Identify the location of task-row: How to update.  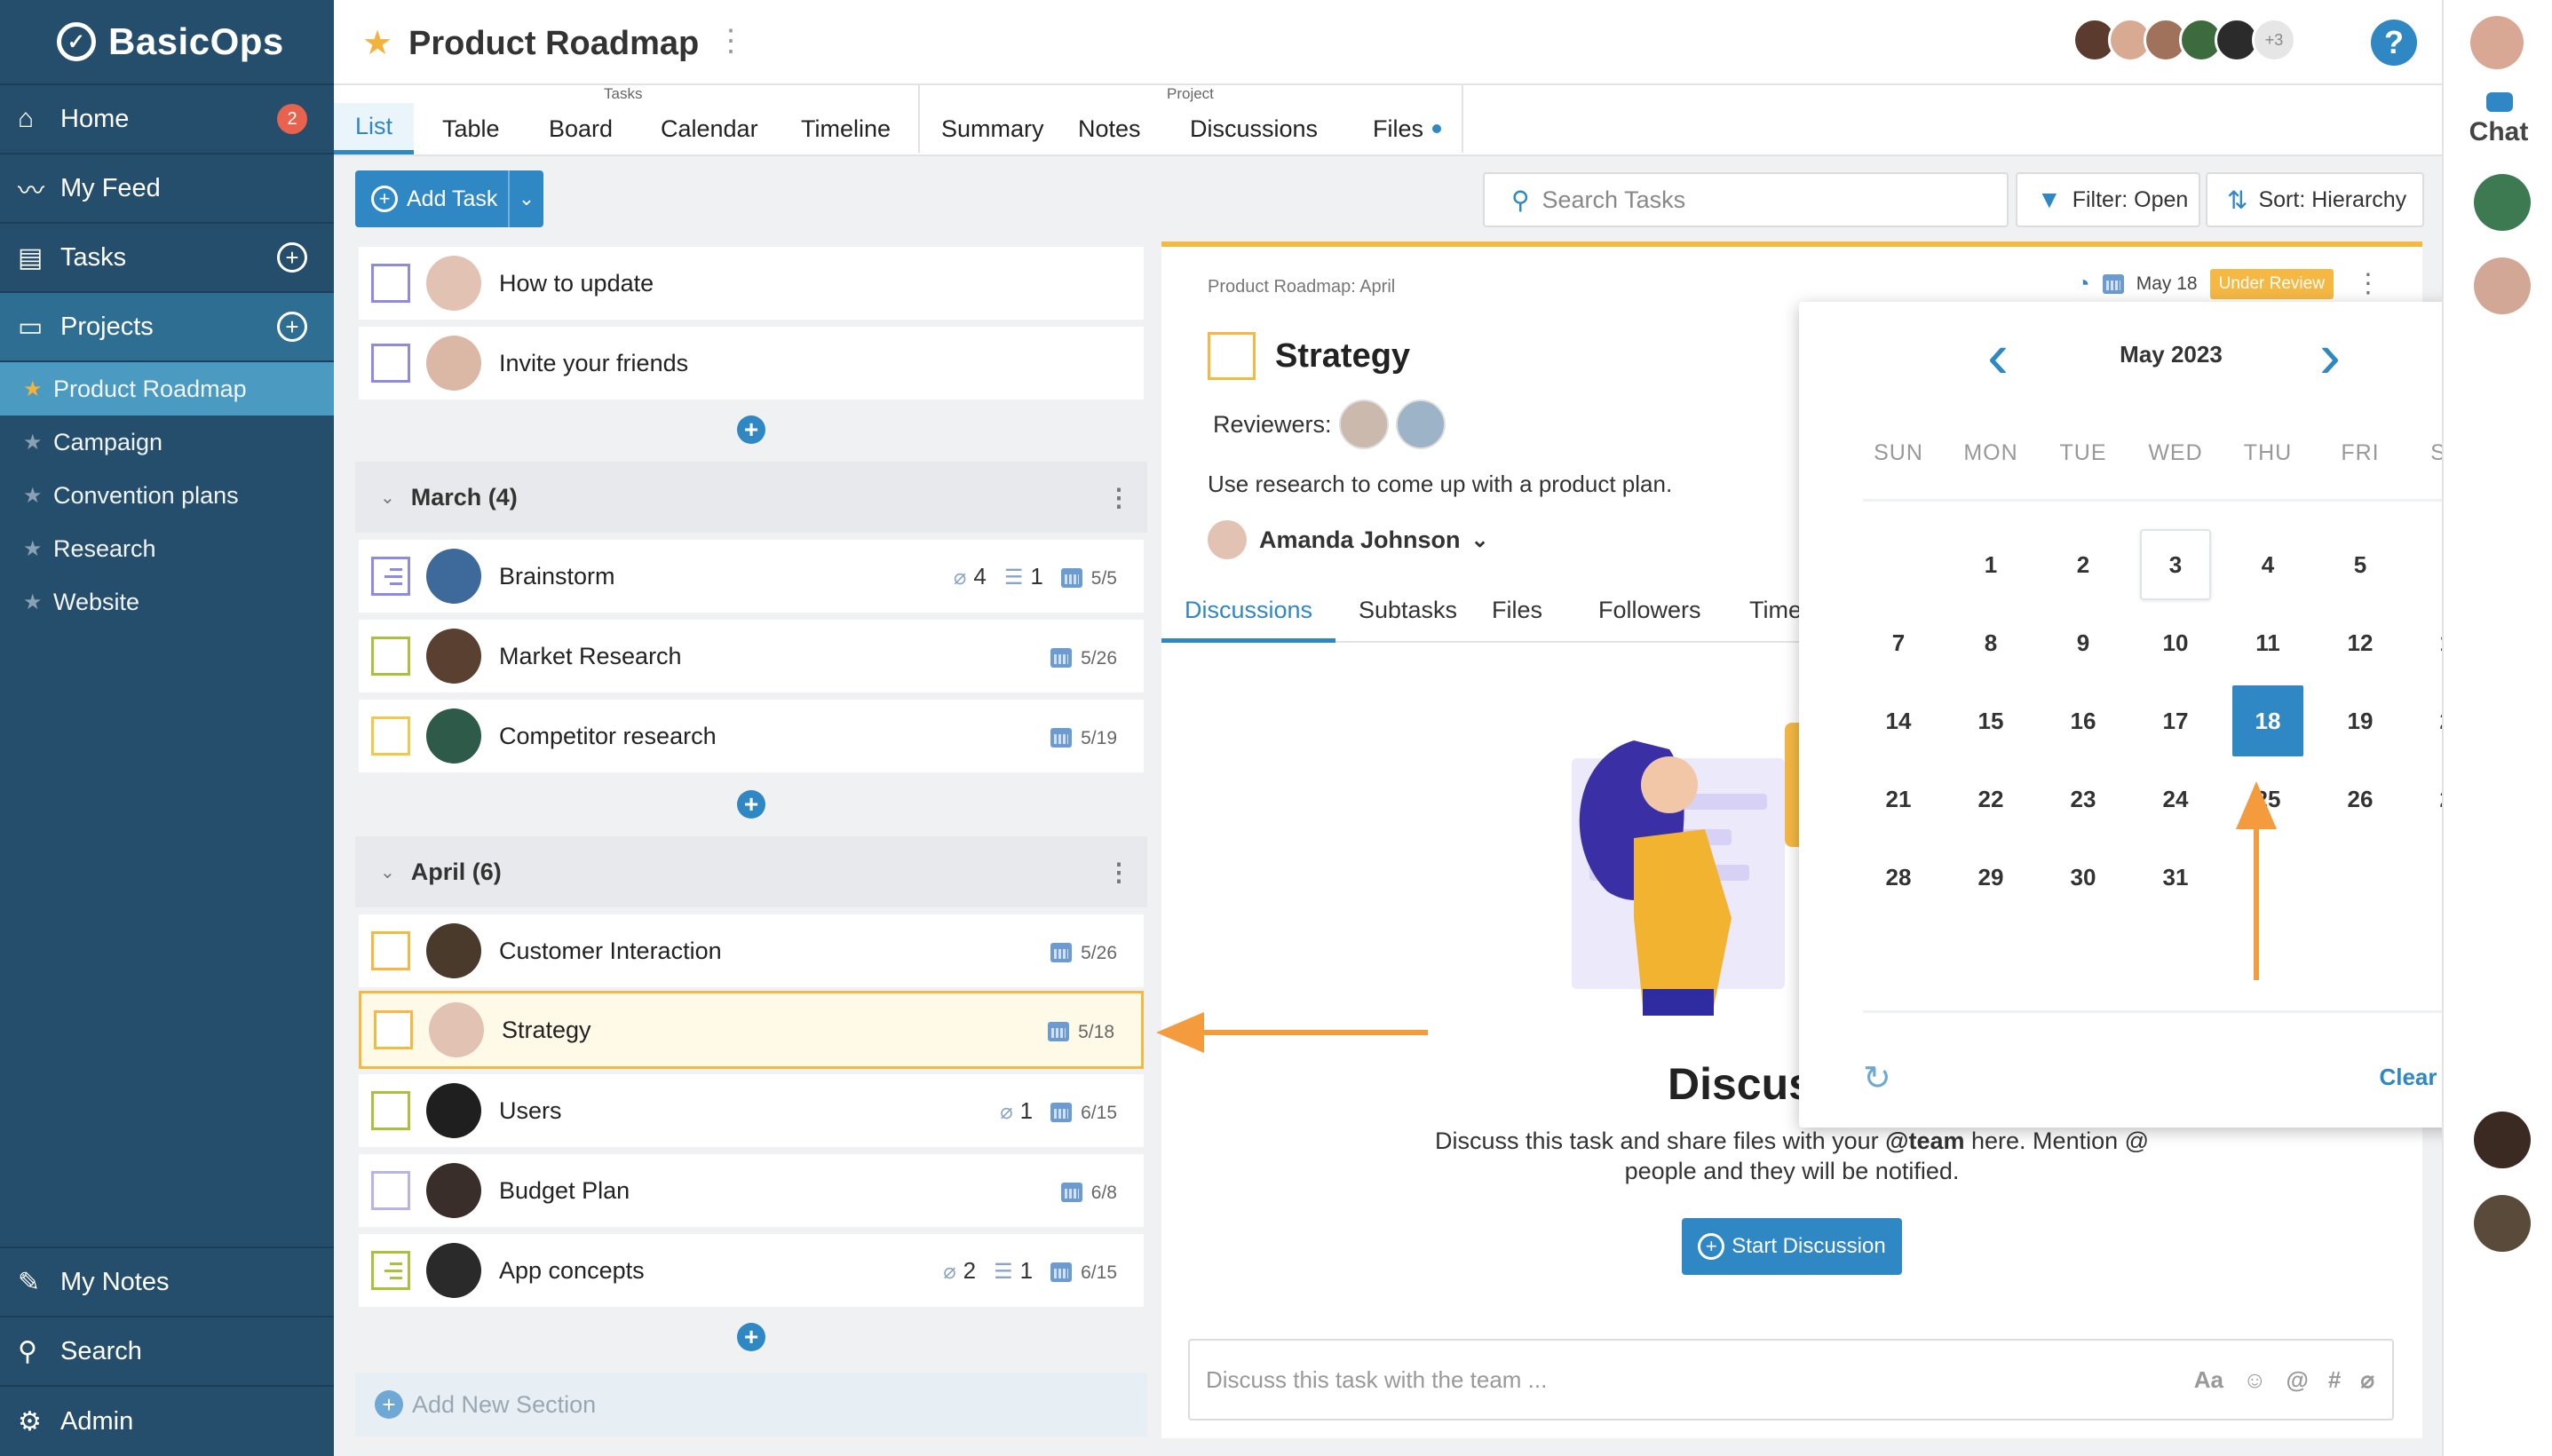
(751, 283).